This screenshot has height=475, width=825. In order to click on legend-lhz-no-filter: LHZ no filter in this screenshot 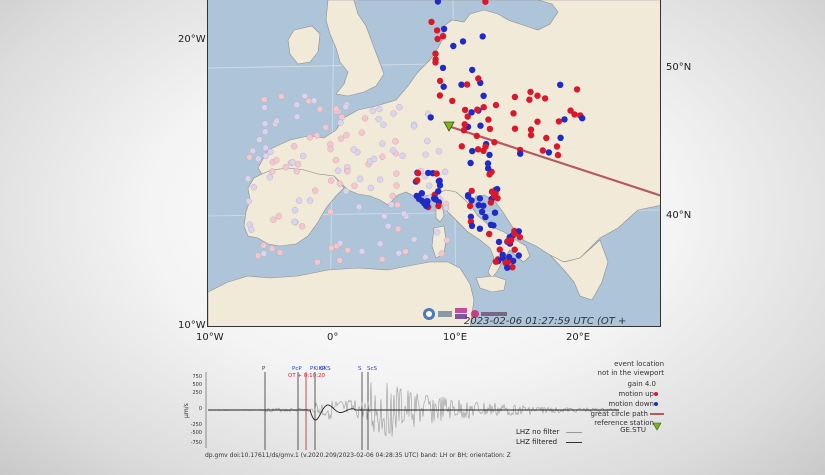, I will do `click(538, 432)`.